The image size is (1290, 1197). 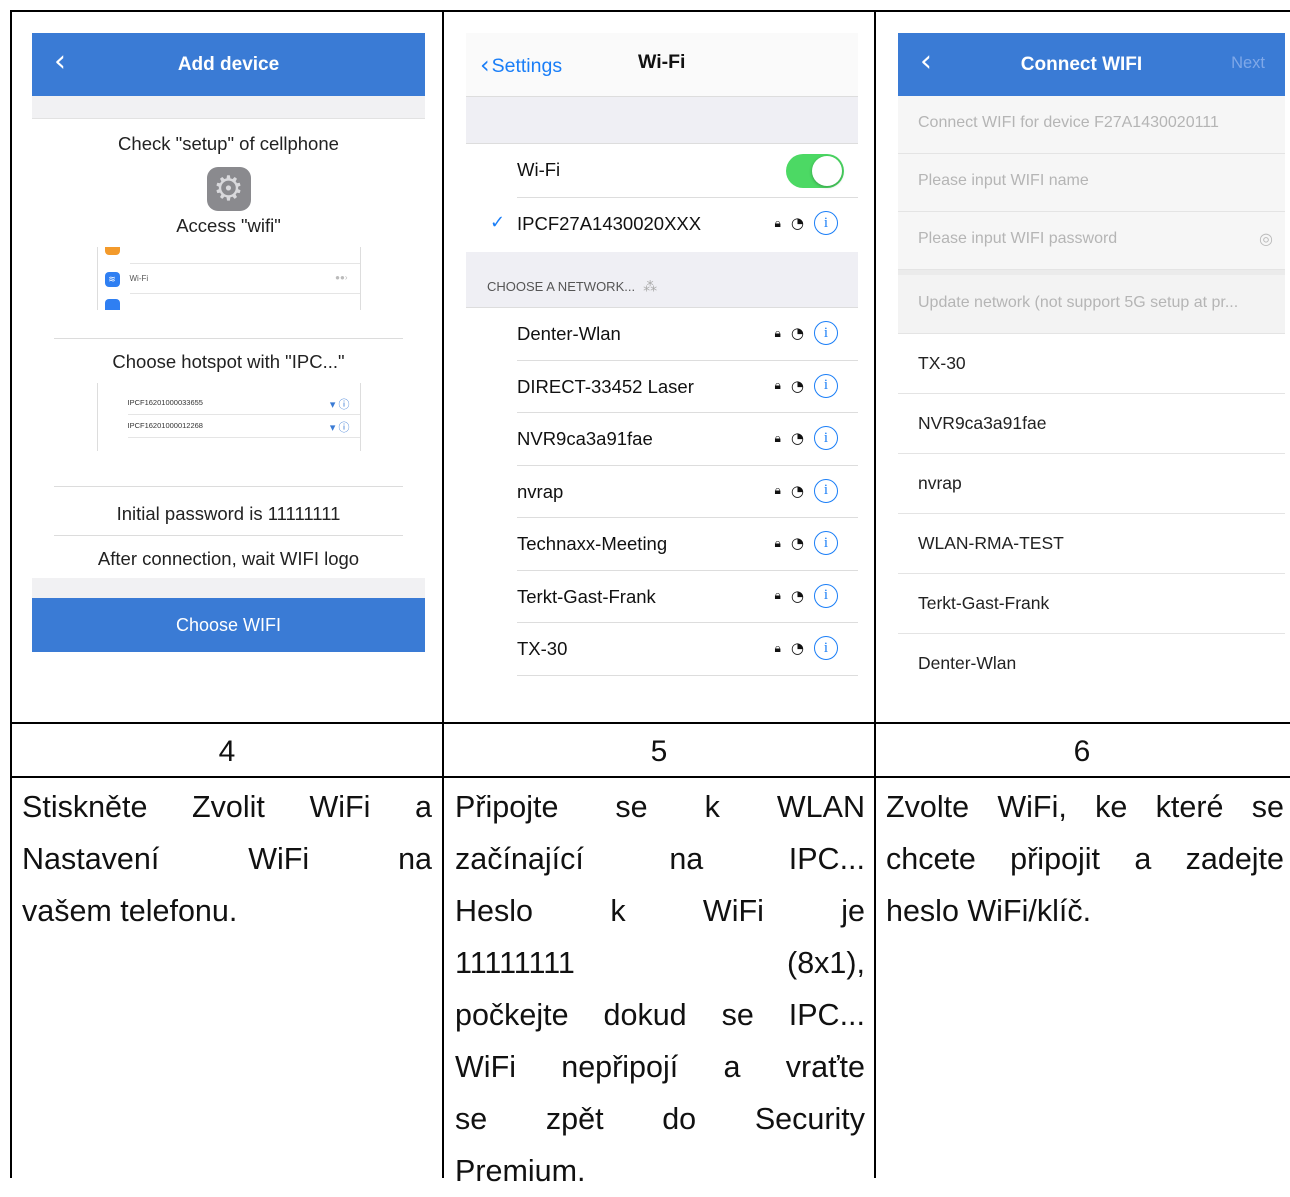 I want to click on network-name: NVR9ca3a91fae, so click(x=585, y=438).